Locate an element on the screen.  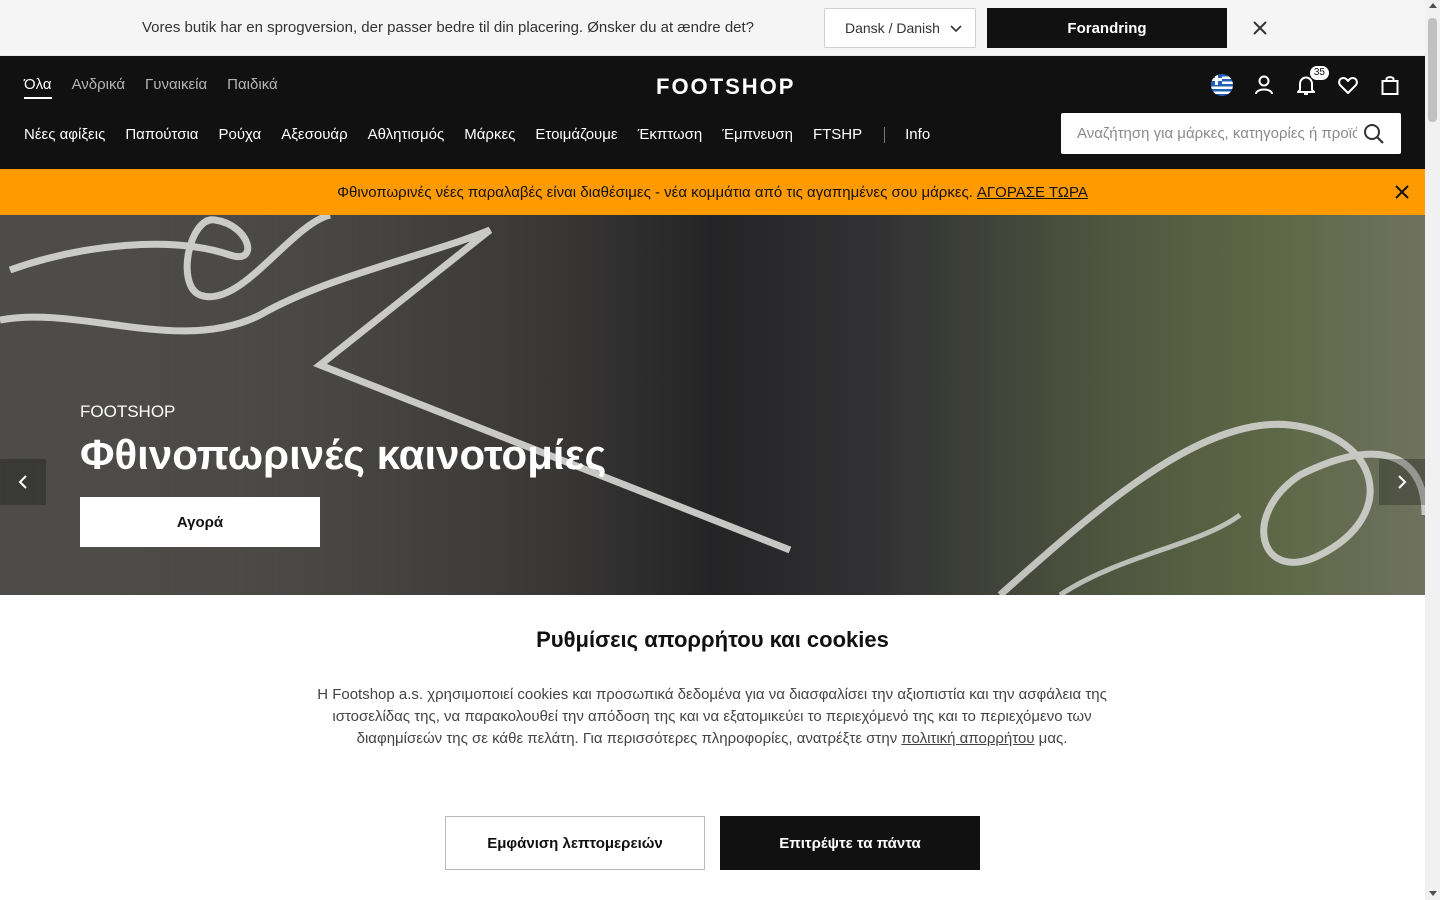
greece-flag-icon is located at coordinates (1222, 85).